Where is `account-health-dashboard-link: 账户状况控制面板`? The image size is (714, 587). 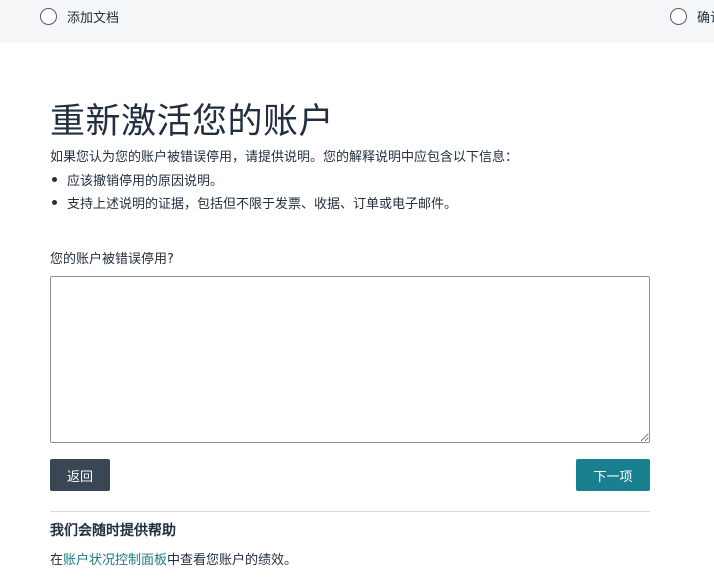
account-health-dashboard-link: 账户状况控制面板 is located at coordinates (115, 560).